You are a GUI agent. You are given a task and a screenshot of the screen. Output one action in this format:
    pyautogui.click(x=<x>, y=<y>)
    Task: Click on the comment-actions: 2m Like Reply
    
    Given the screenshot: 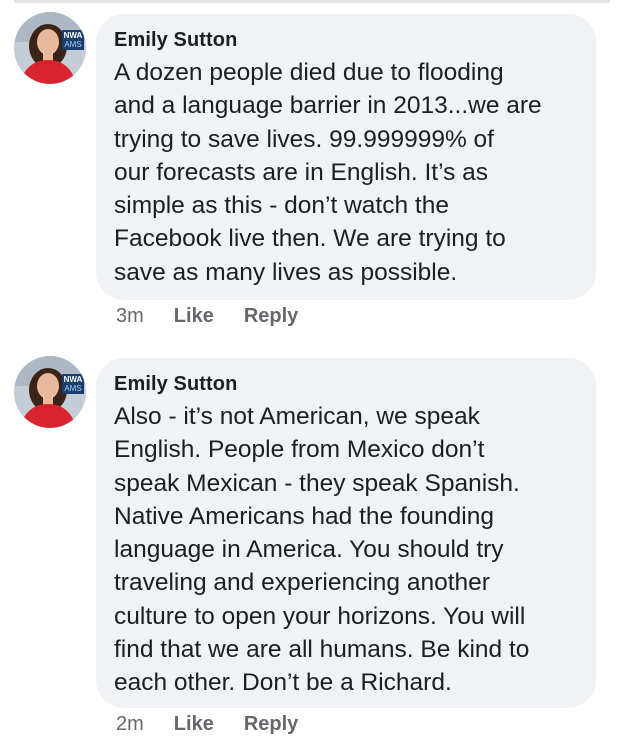 What is the action you would take?
    pyautogui.click(x=207, y=724)
    